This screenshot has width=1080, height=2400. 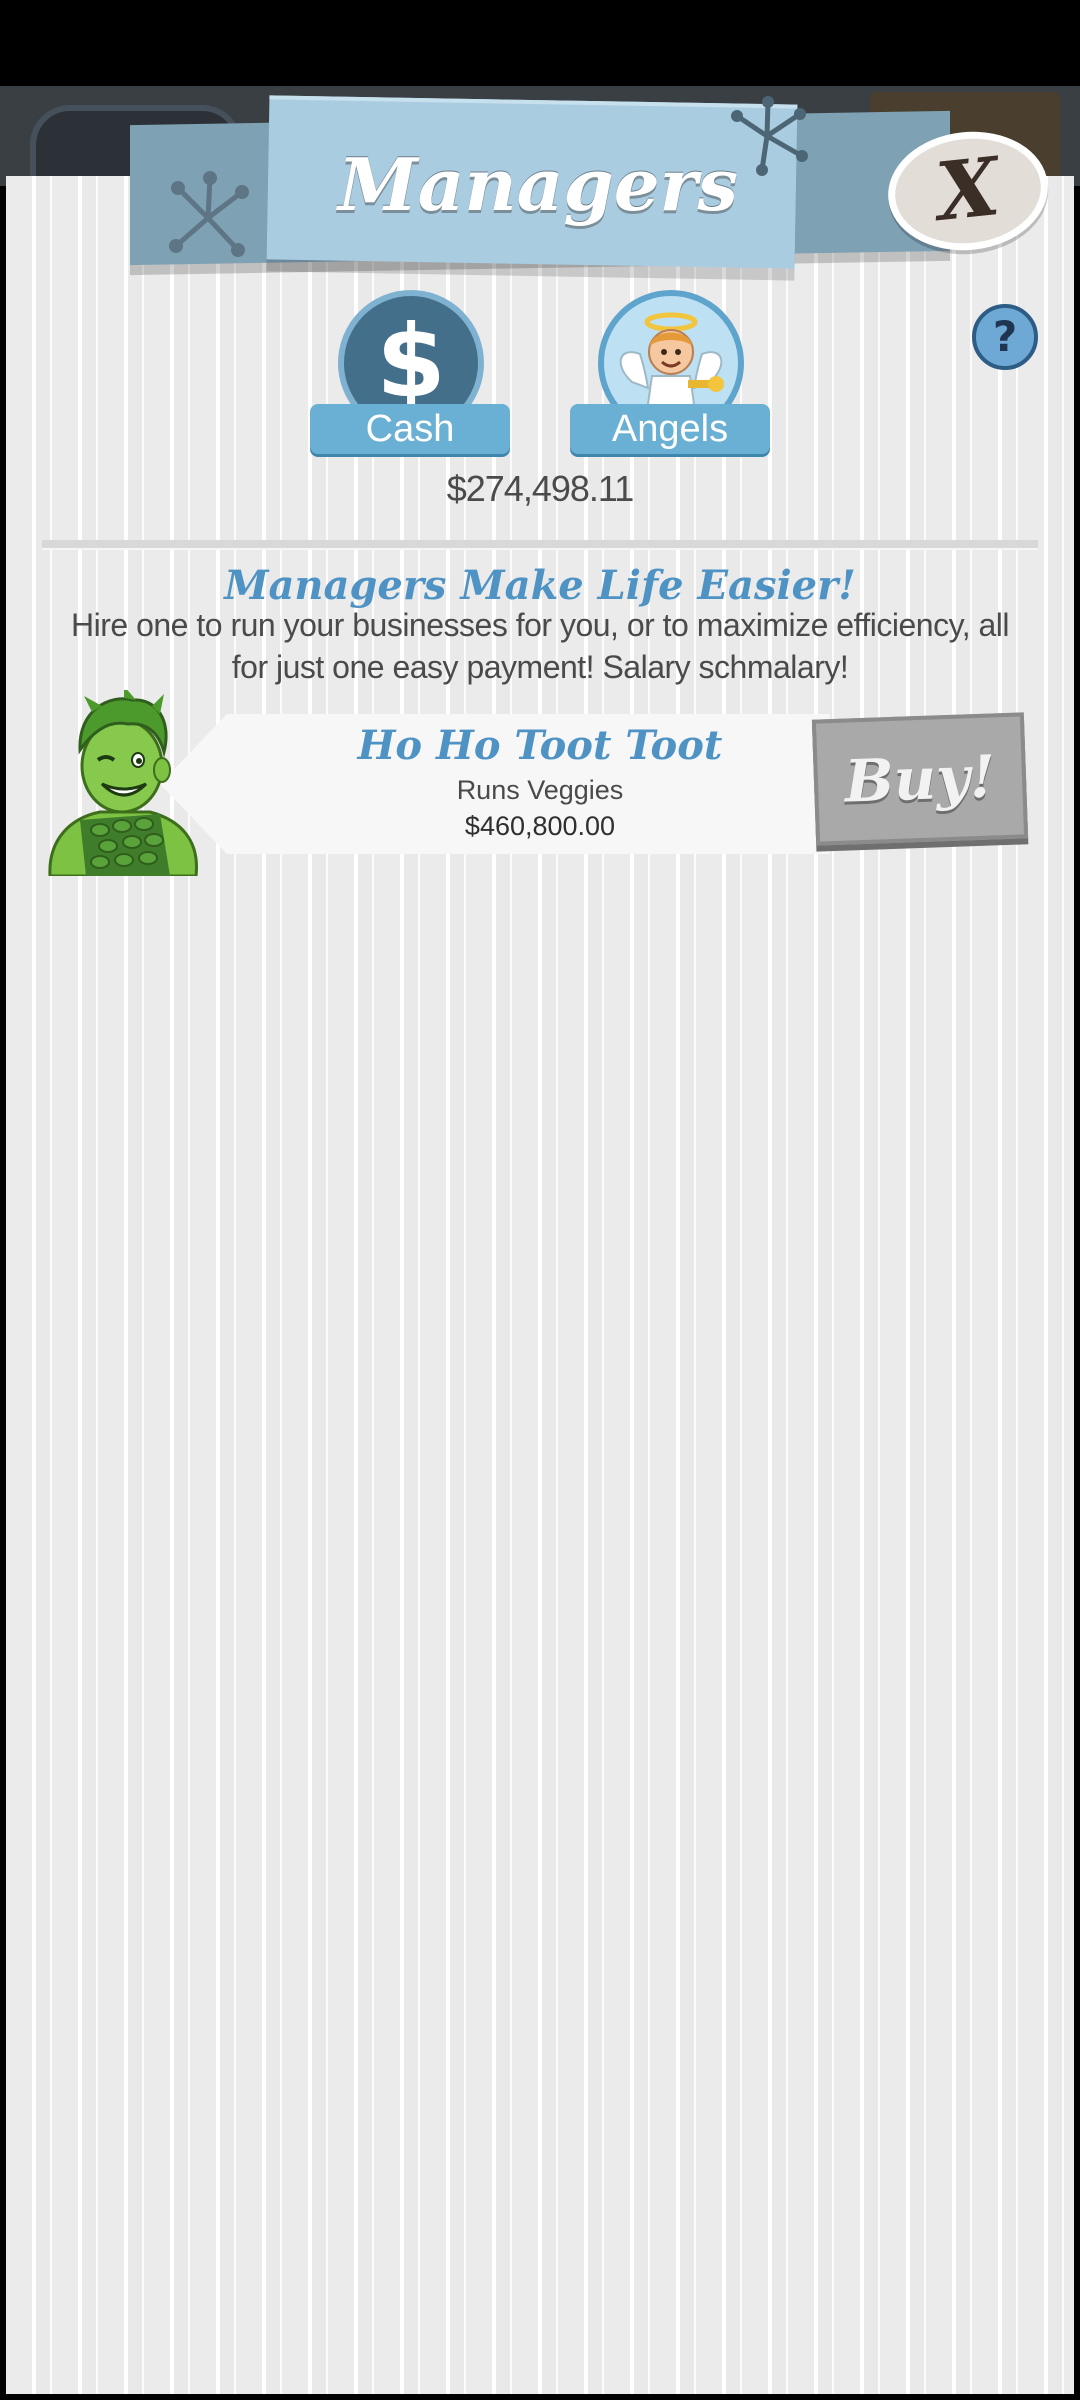 I want to click on manager-name: Ho Ho Toot Toot, so click(x=540, y=745).